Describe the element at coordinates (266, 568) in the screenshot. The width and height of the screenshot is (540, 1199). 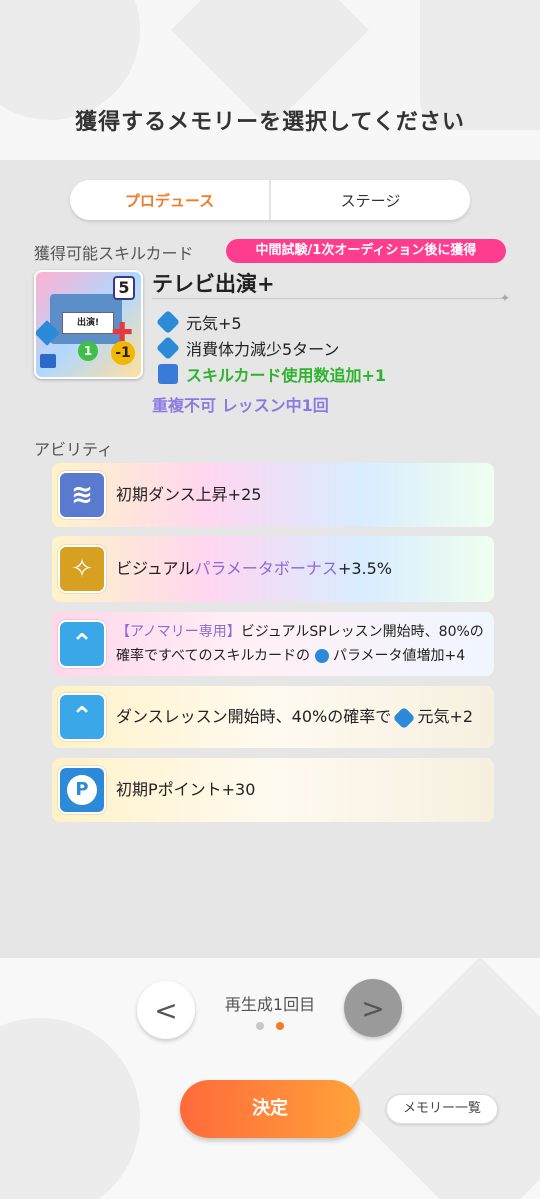
I see `ability-text-highlight: パラメータボーナス` at that location.